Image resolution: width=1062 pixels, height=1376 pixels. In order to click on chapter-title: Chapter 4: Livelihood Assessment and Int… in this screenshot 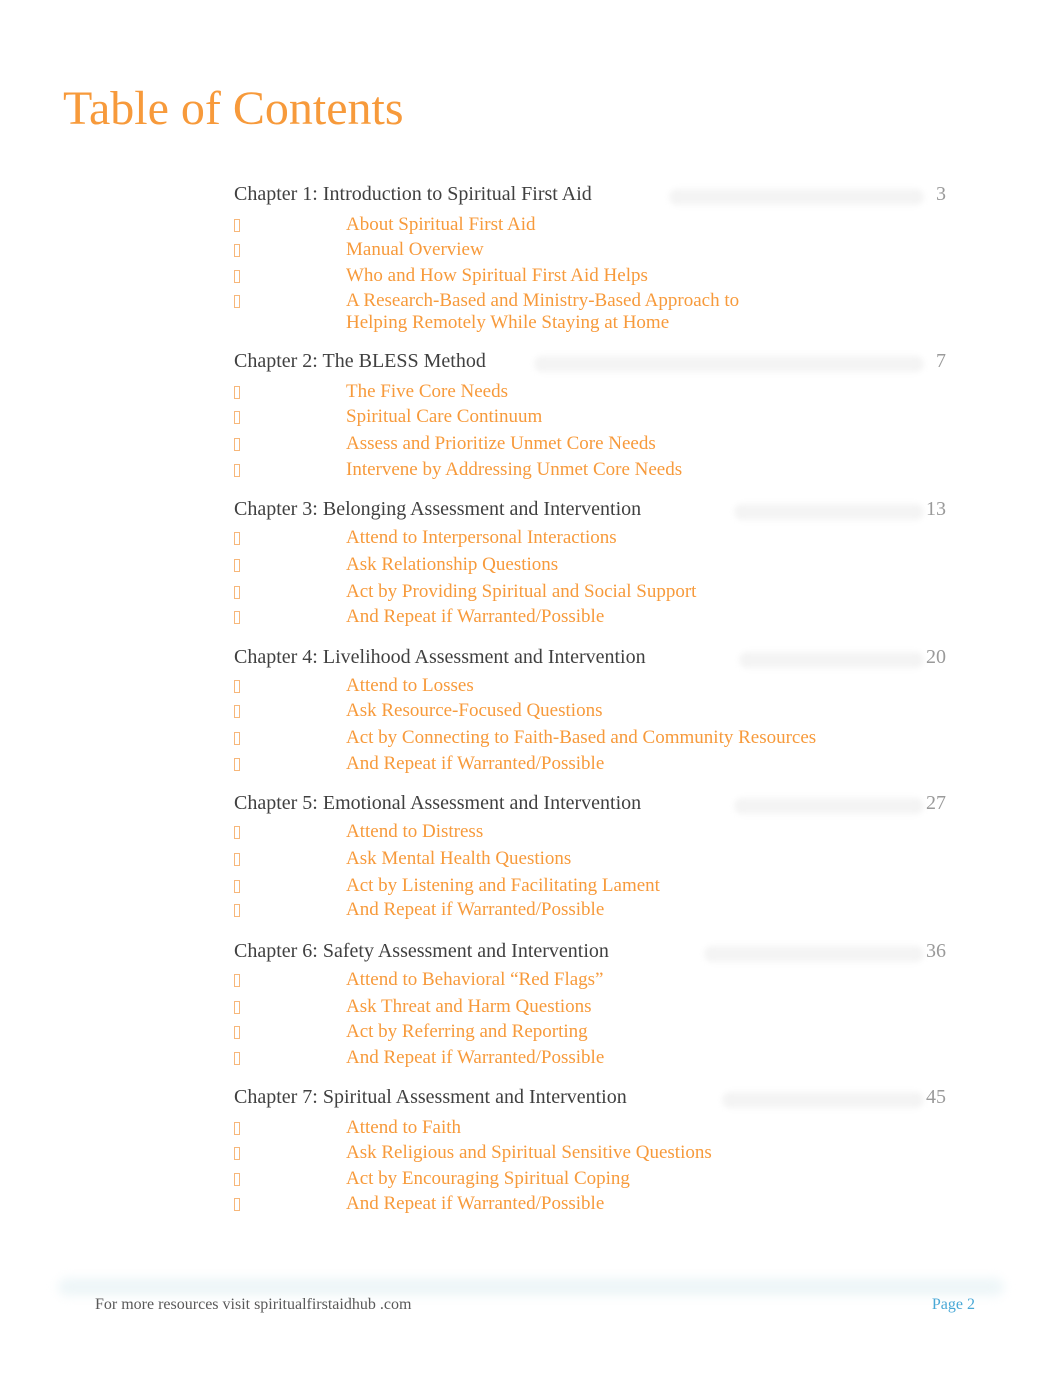, I will do `click(440, 657)`.